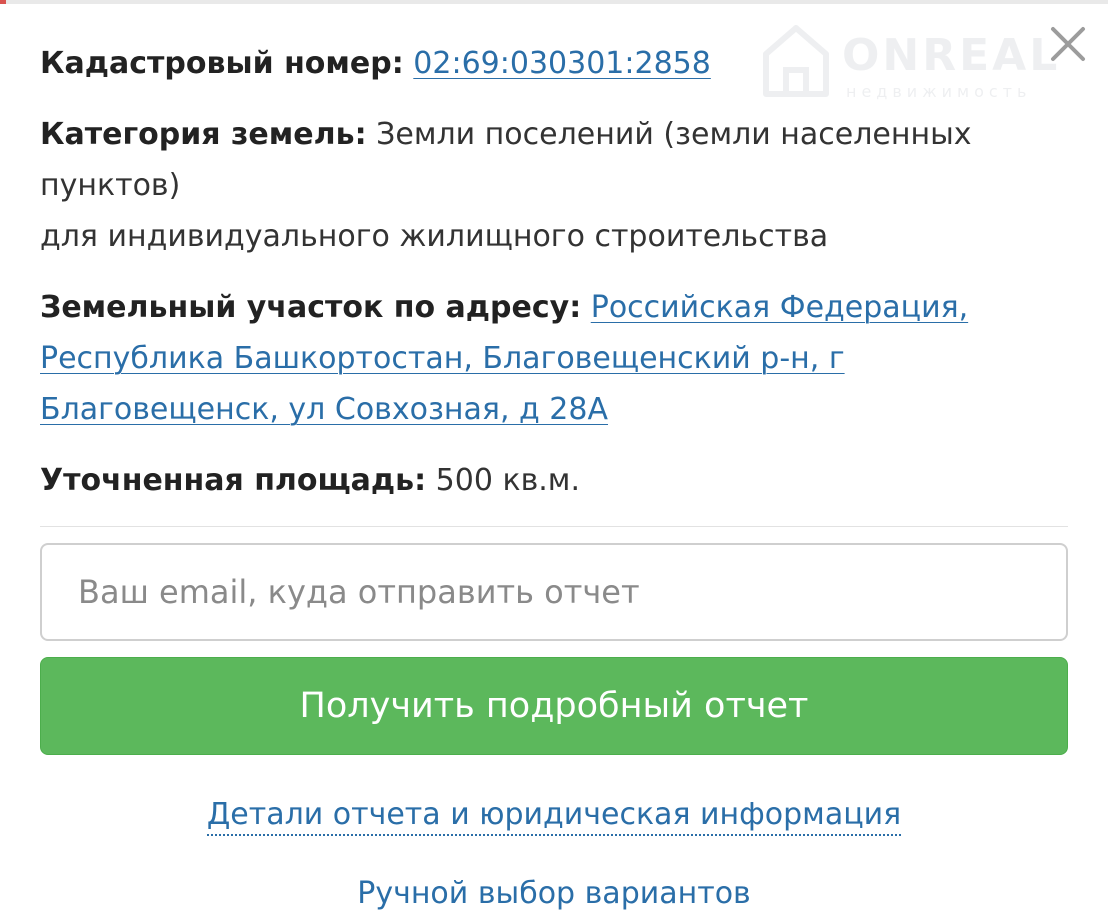  I want to click on details-link: Детали отчета и юридическая информация, so click(554, 816).